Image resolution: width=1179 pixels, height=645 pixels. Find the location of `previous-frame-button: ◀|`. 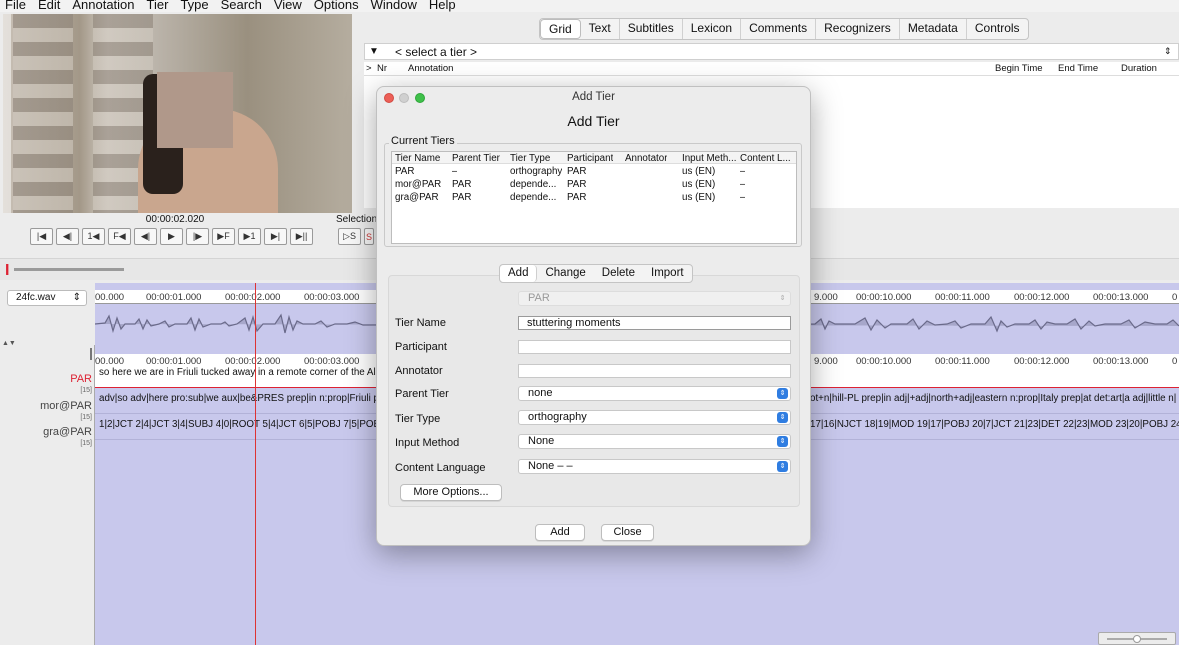

previous-frame-button: ◀| is located at coordinates (67, 236).